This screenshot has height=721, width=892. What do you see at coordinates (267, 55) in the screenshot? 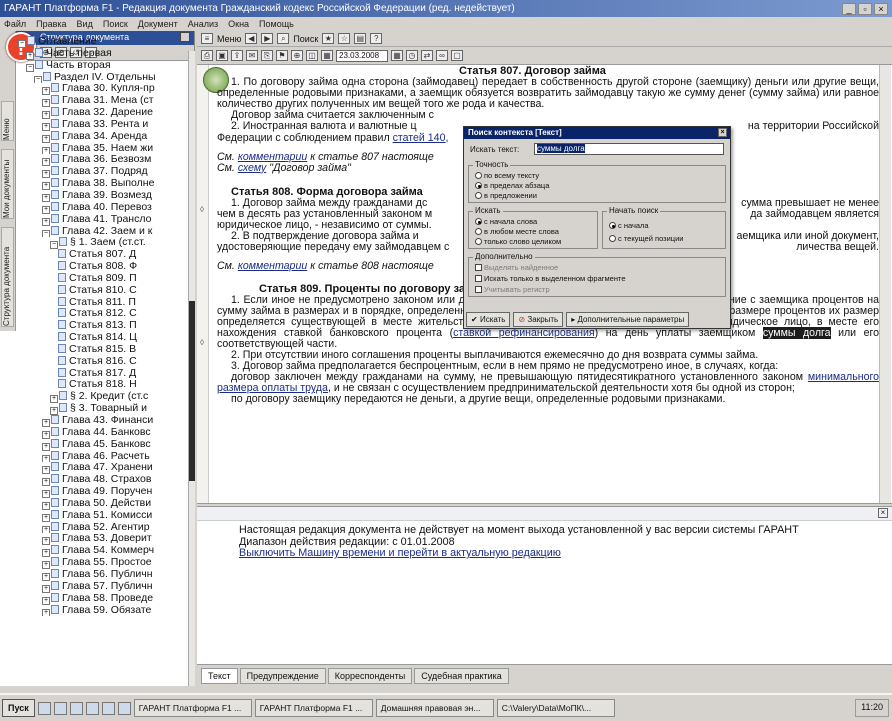
I see `copy-icon: ⎘` at bounding box center [267, 55].